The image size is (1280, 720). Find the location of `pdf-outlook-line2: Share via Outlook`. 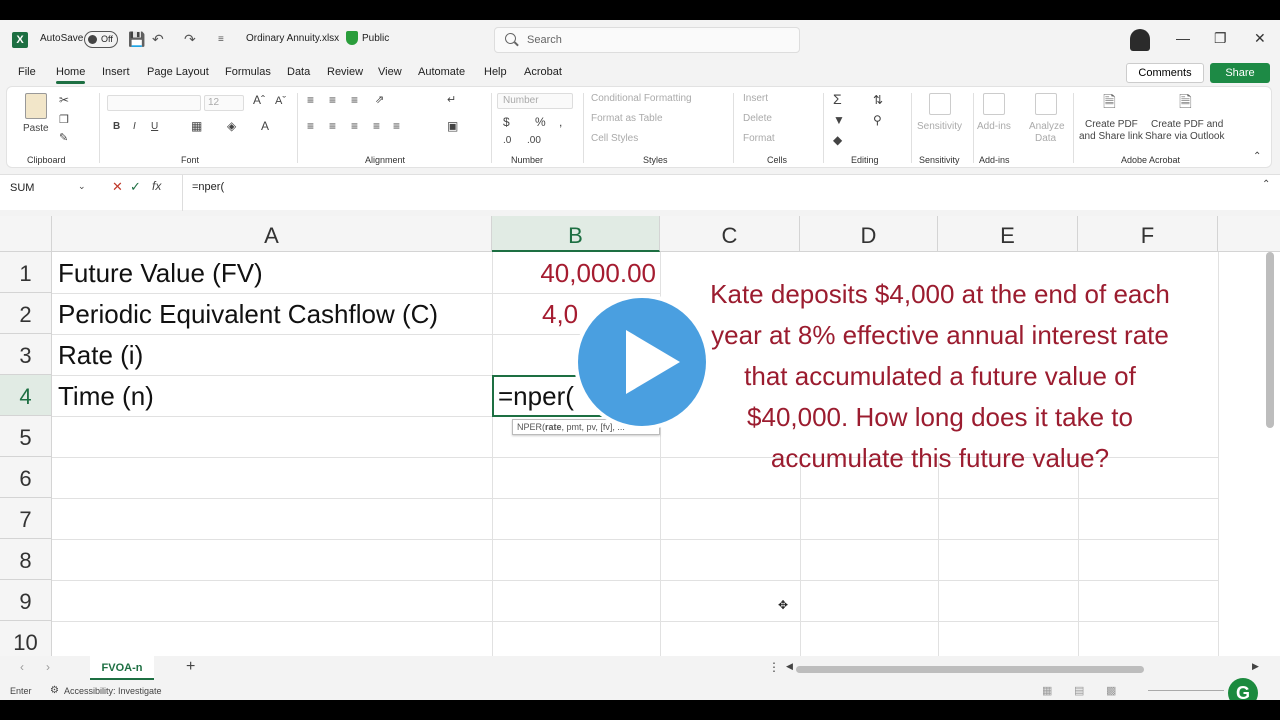

pdf-outlook-line2: Share via Outlook is located at coordinates (1185, 136).